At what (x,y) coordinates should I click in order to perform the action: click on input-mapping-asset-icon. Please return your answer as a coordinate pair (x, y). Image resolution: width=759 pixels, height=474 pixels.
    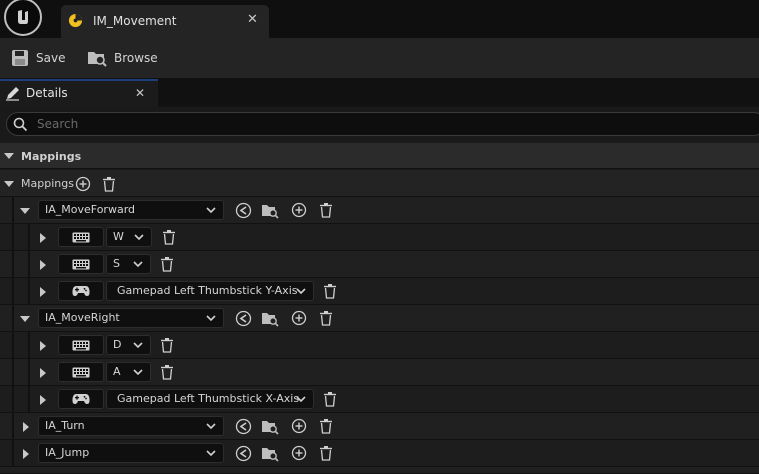
    Looking at the image, I should click on (75, 20).